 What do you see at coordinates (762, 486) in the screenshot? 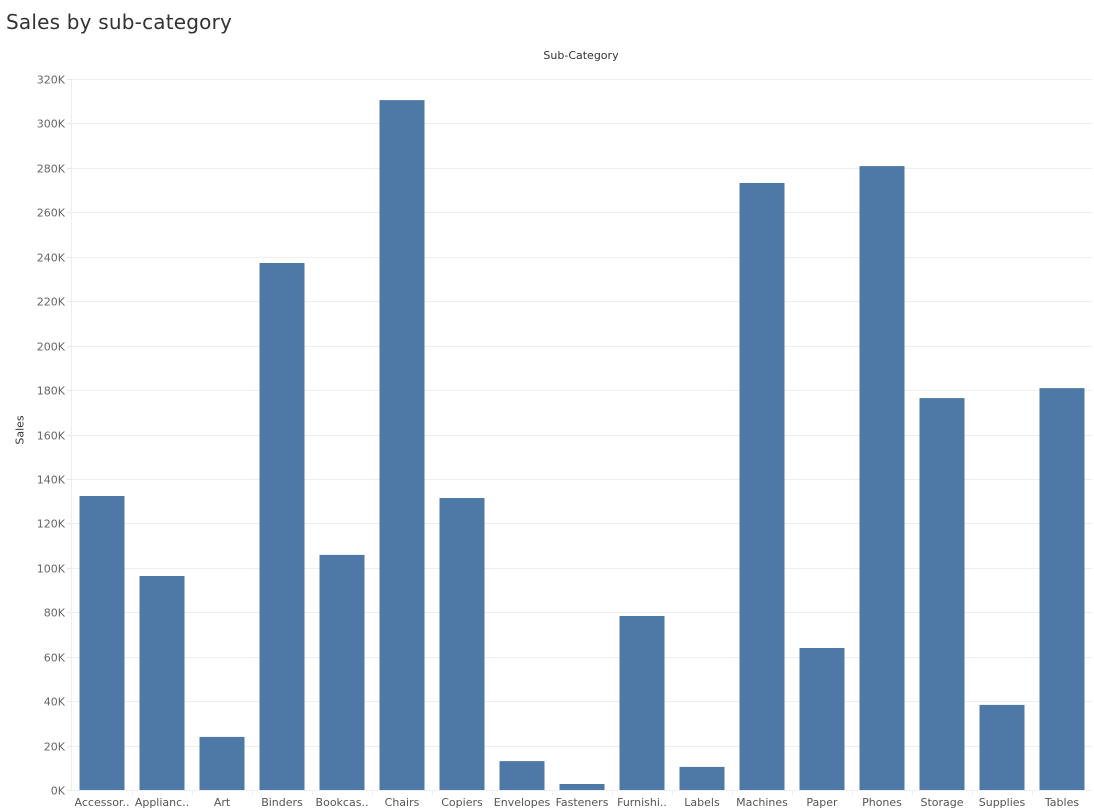
I see `bar-machines` at bounding box center [762, 486].